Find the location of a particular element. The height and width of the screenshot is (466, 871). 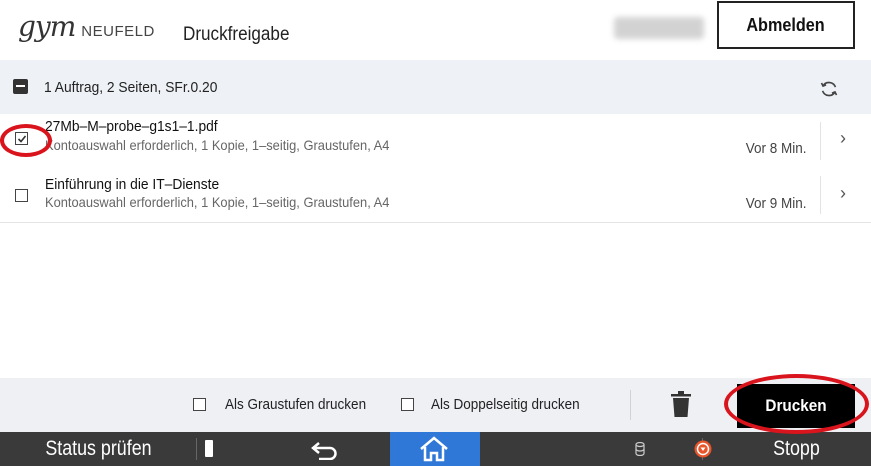

print-button-label: Drucken is located at coordinates (796, 405).